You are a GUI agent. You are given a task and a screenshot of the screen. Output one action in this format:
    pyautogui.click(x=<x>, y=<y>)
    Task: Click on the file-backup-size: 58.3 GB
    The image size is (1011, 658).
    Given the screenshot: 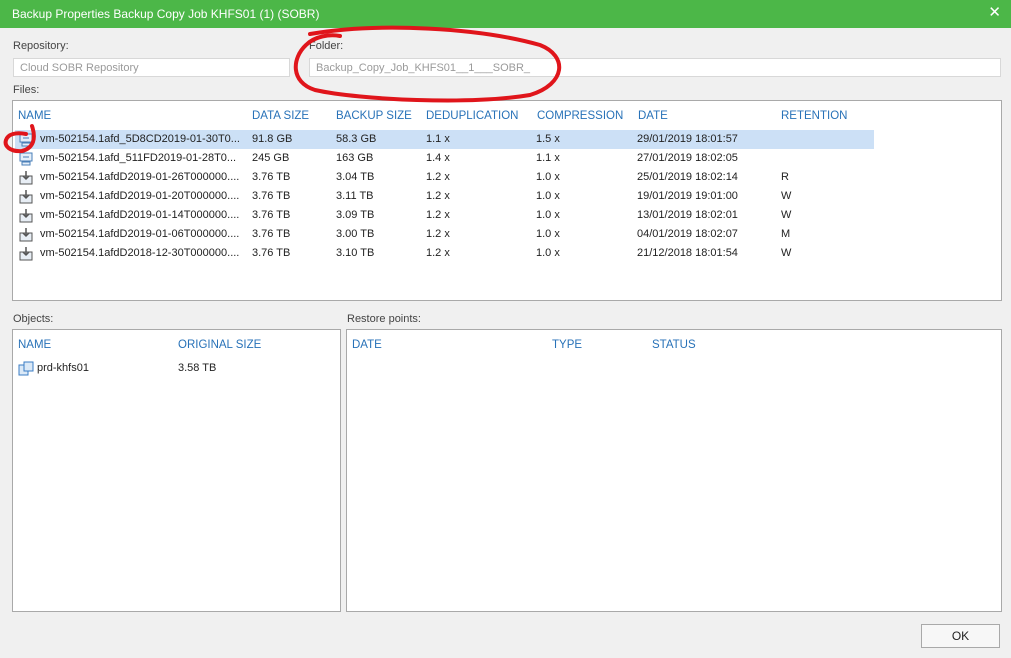 What is the action you would take?
    pyautogui.click(x=356, y=139)
    